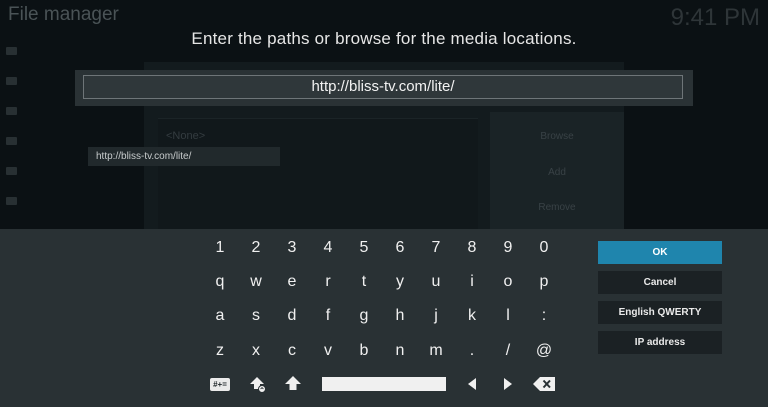  Describe the element at coordinates (63, 14) in the screenshot. I see `window-title: File manager` at that location.